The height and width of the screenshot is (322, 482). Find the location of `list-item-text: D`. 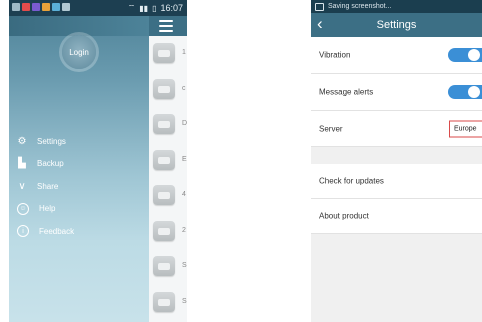

list-item-text: D is located at coordinates (184, 123).